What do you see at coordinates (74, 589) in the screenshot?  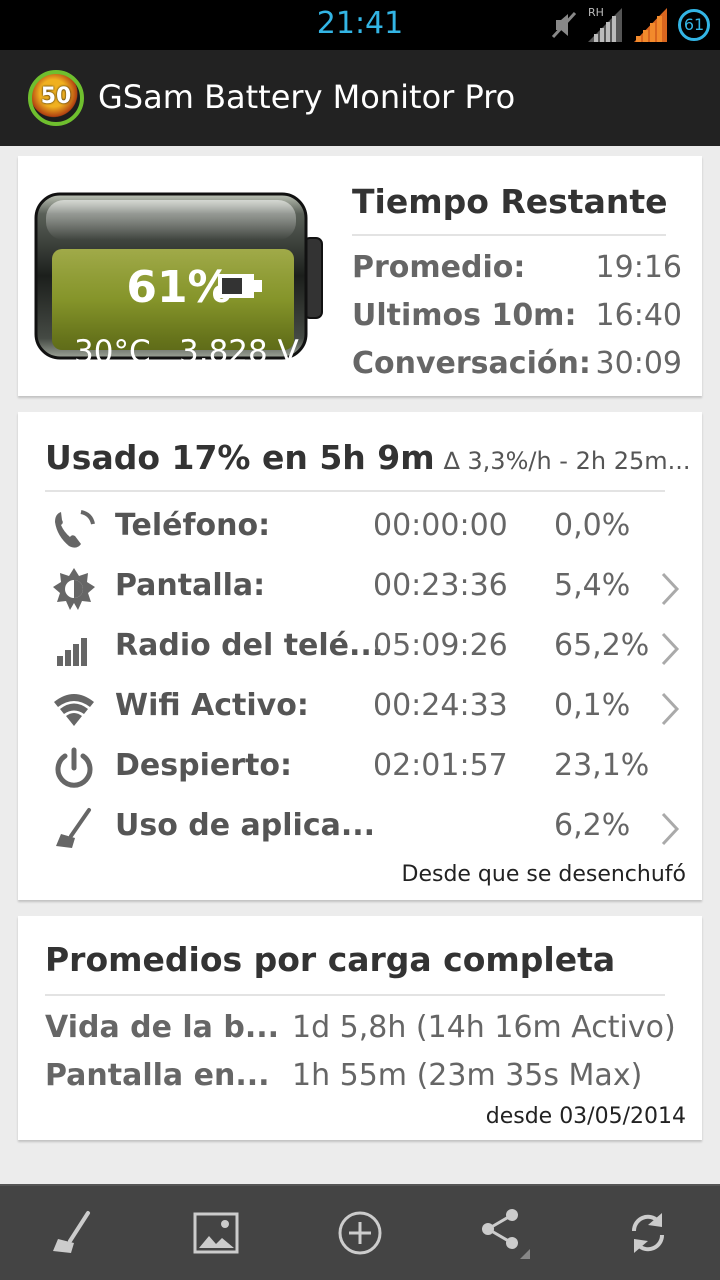 I see `brightness-icon` at bounding box center [74, 589].